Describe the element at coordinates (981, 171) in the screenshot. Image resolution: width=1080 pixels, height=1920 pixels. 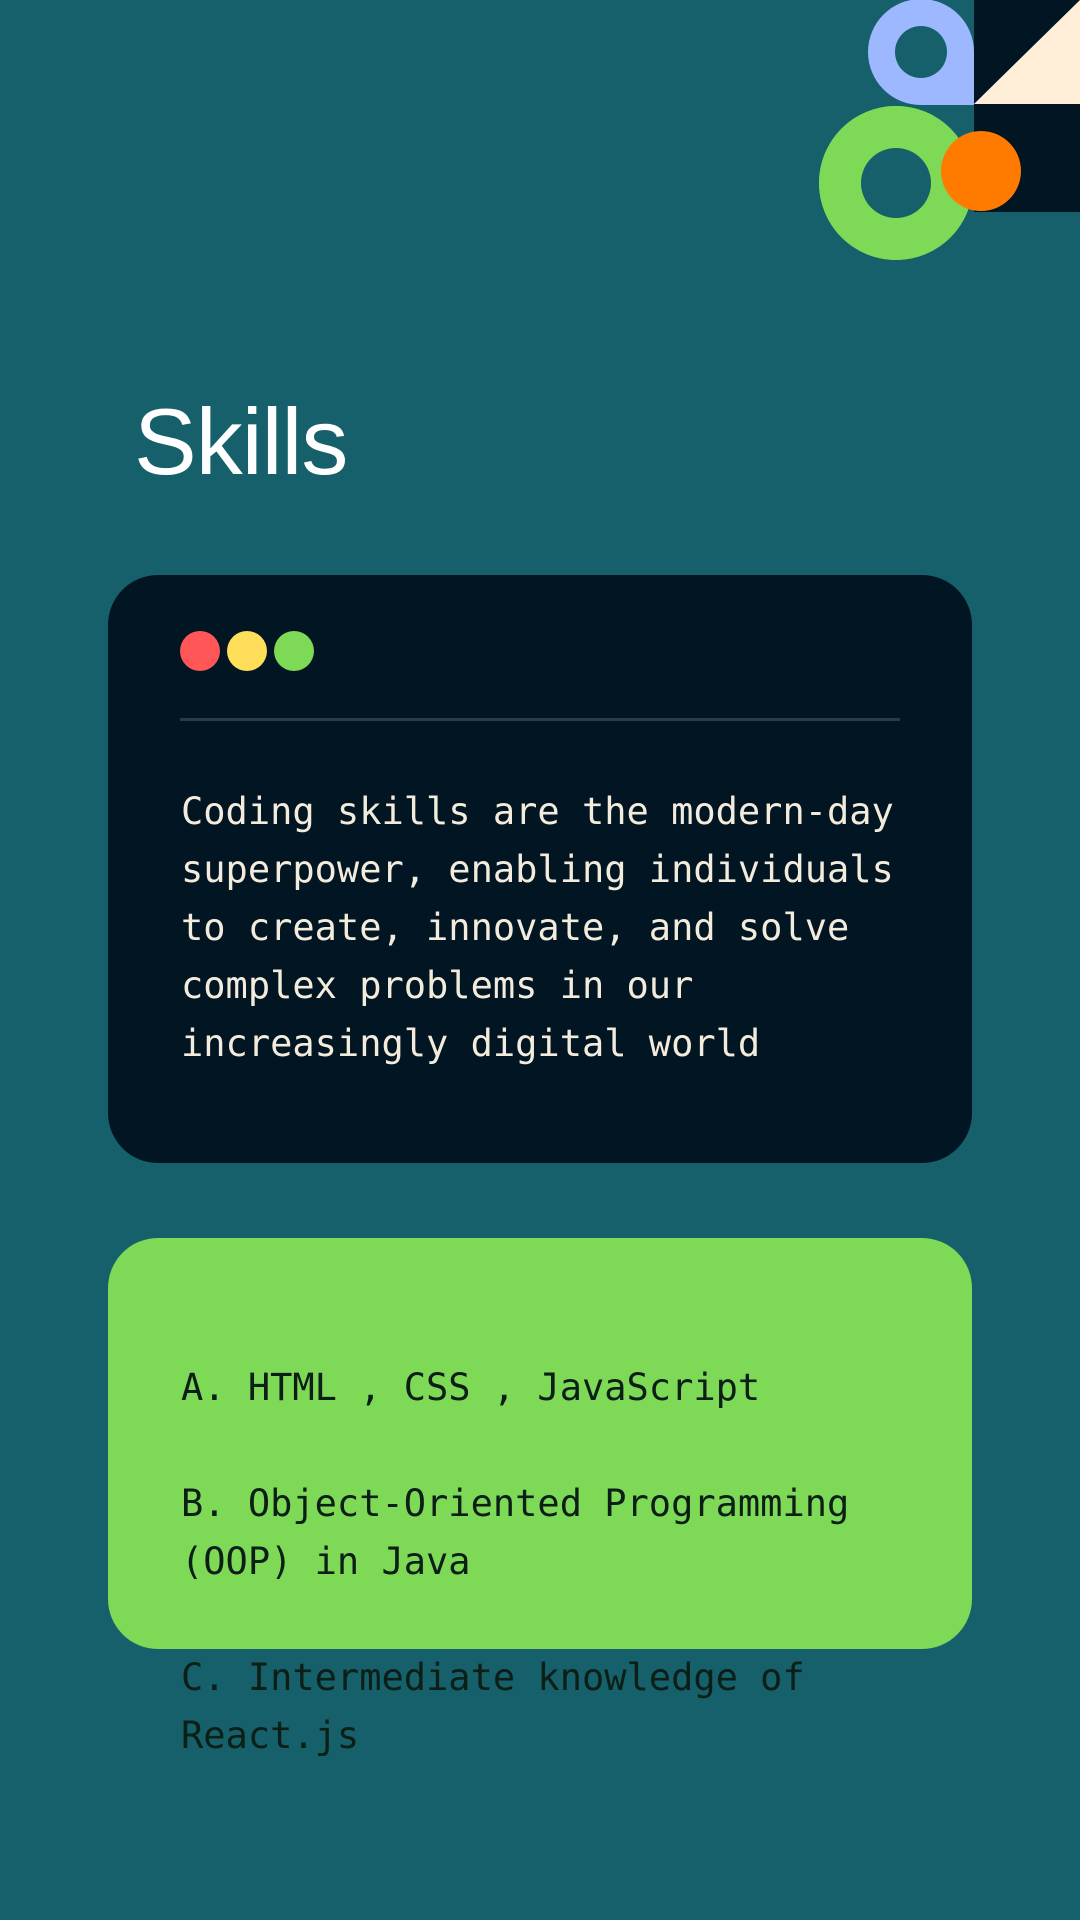
I see `orange-circle-shape` at that location.